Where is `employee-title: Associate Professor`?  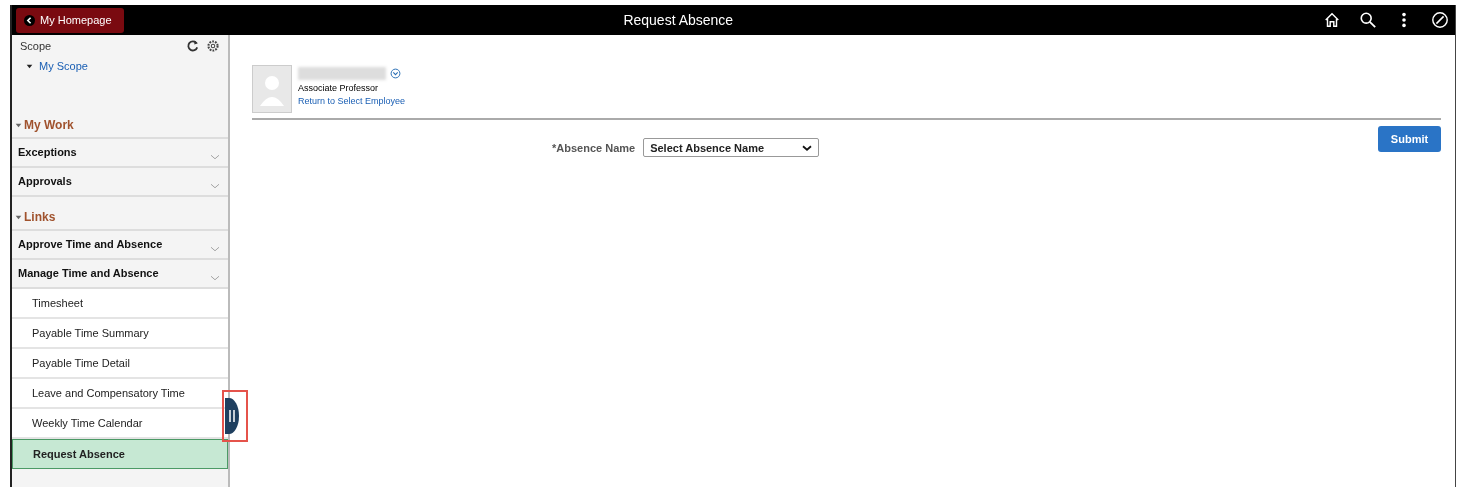
employee-title: Associate Professor is located at coordinates (339, 88).